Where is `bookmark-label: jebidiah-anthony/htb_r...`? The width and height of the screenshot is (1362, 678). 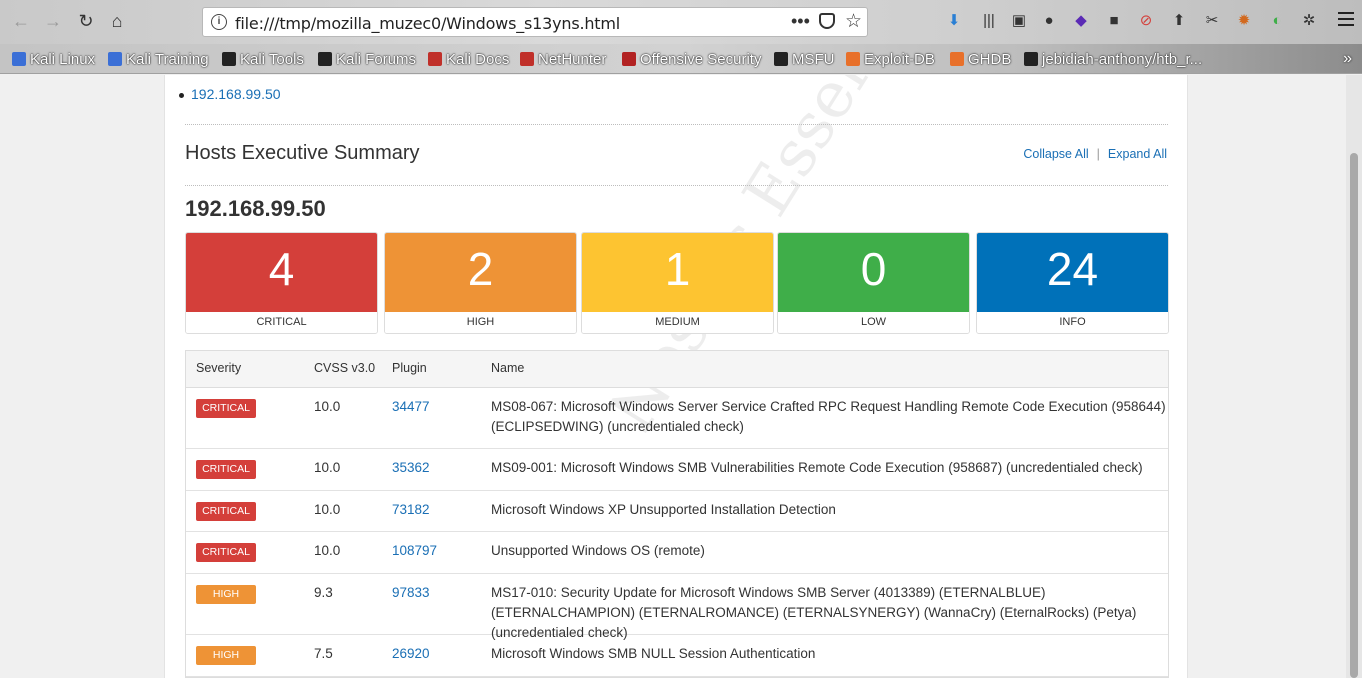 bookmark-label: jebidiah-anthony/htb_r... is located at coordinates (1122, 59).